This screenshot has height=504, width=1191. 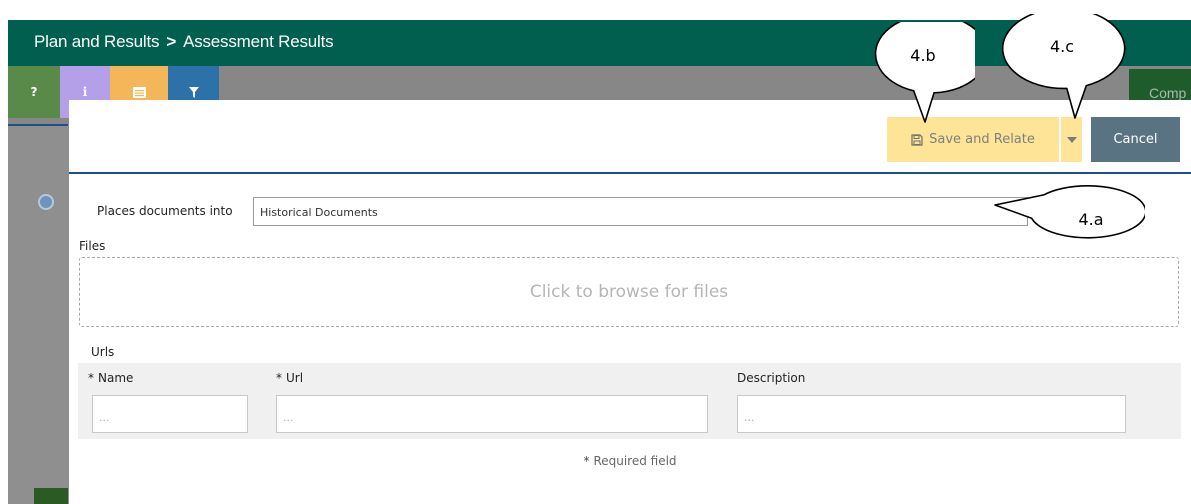 I want to click on dropzone-text: Click to browse for files, so click(x=629, y=292).